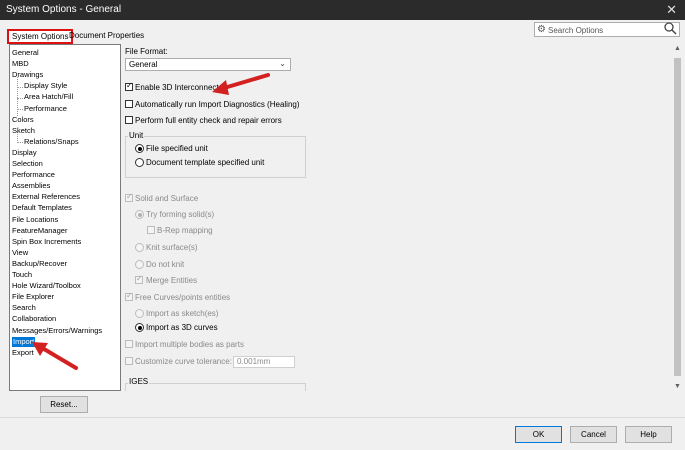  What do you see at coordinates (25, 53) in the screenshot?
I see `tree-item-general: General` at bounding box center [25, 53].